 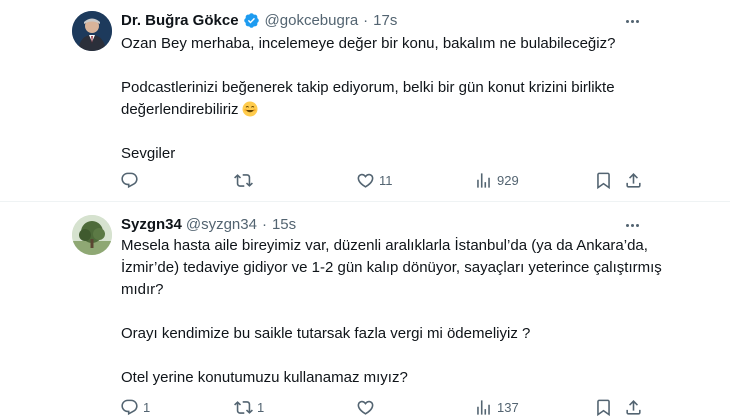 I want to click on display-name: Dr. Buğra Gökce, so click(x=180, y=20).